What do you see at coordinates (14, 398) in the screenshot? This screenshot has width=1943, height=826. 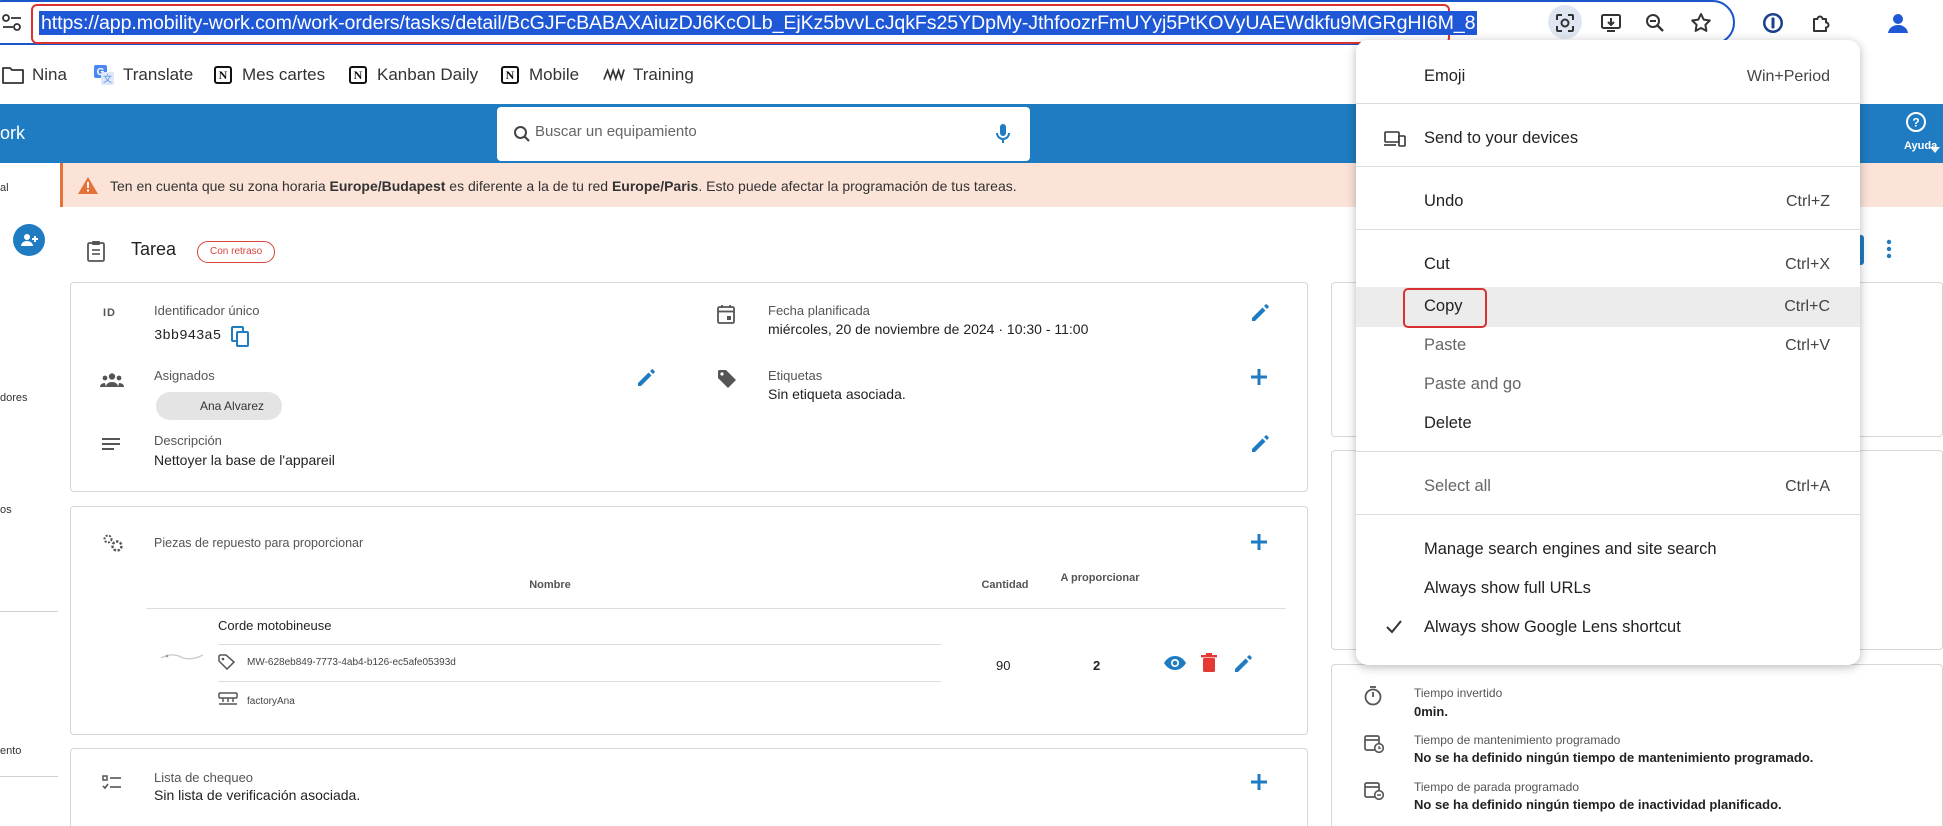 I see `sidebar-item-providers: dores` at bounding box center [14, 398].